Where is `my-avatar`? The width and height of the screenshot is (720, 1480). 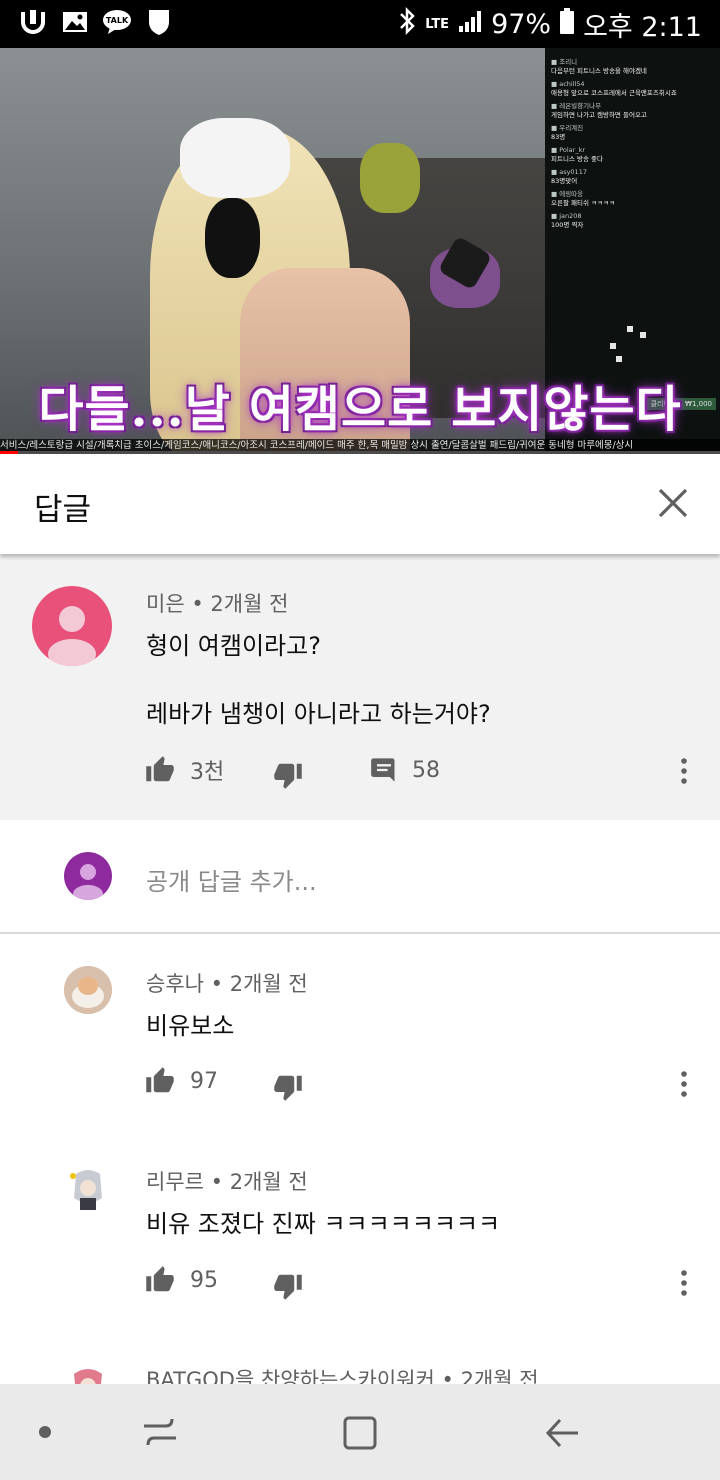
my-avatar is located at coordinates (88, 876).